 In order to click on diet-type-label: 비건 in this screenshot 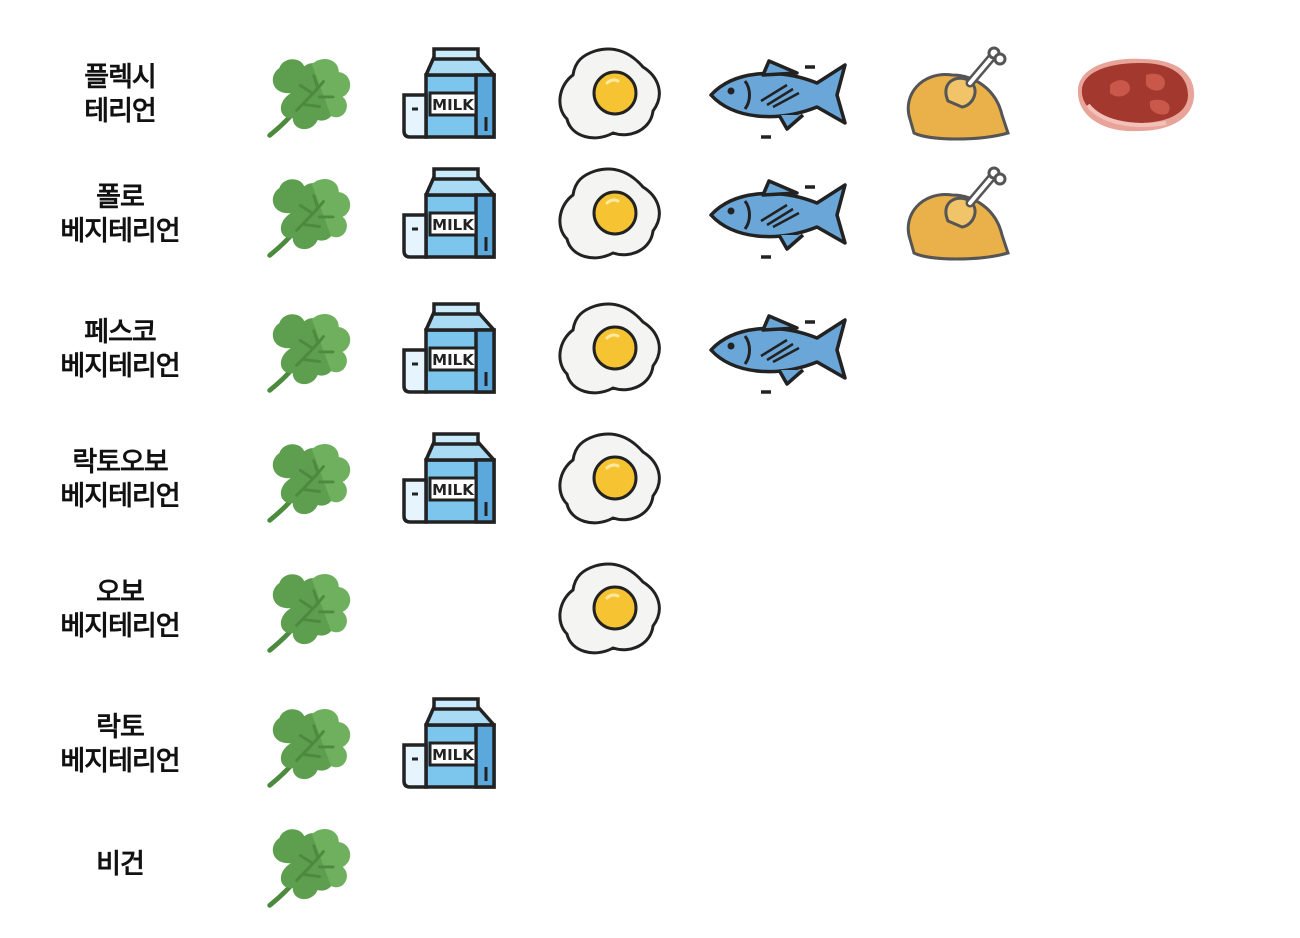, I will do `click(120, 865)`.